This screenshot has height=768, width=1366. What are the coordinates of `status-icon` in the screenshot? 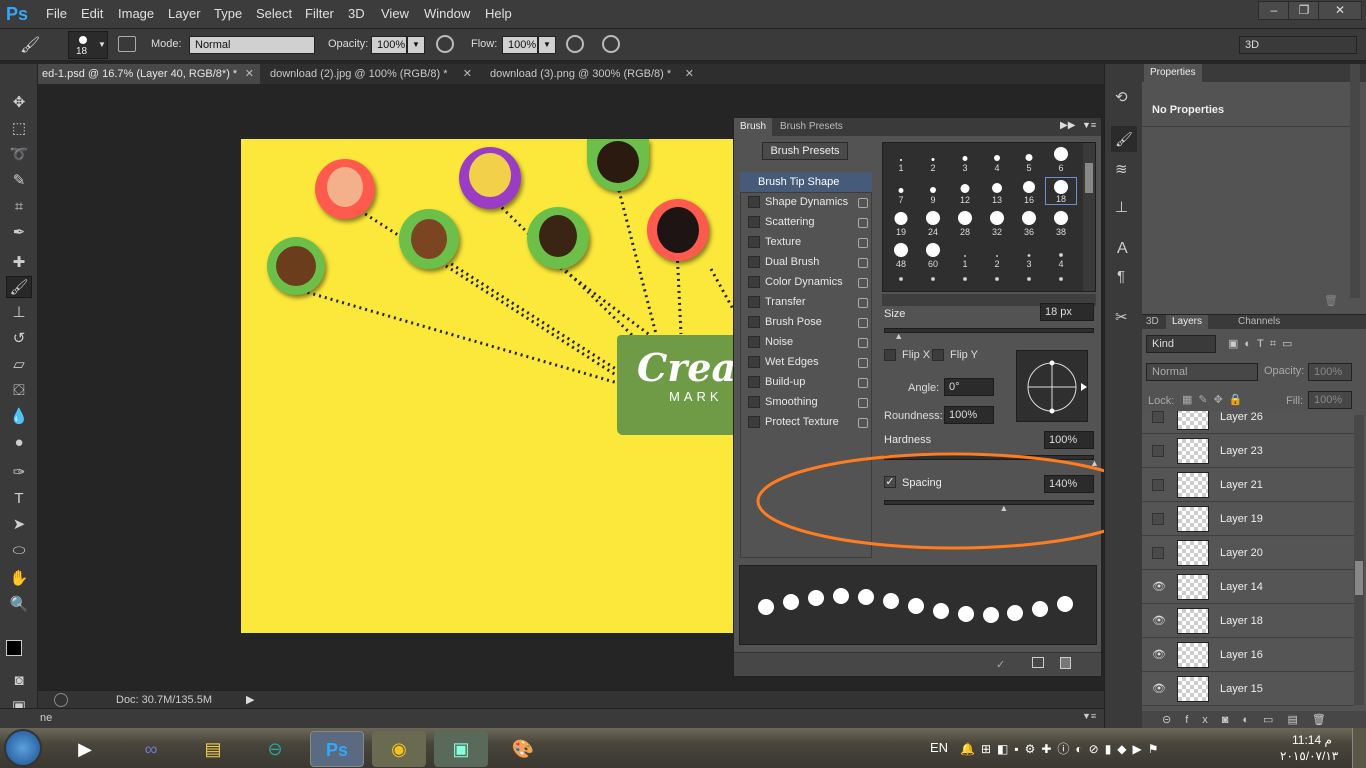 It's located at (61, 700).